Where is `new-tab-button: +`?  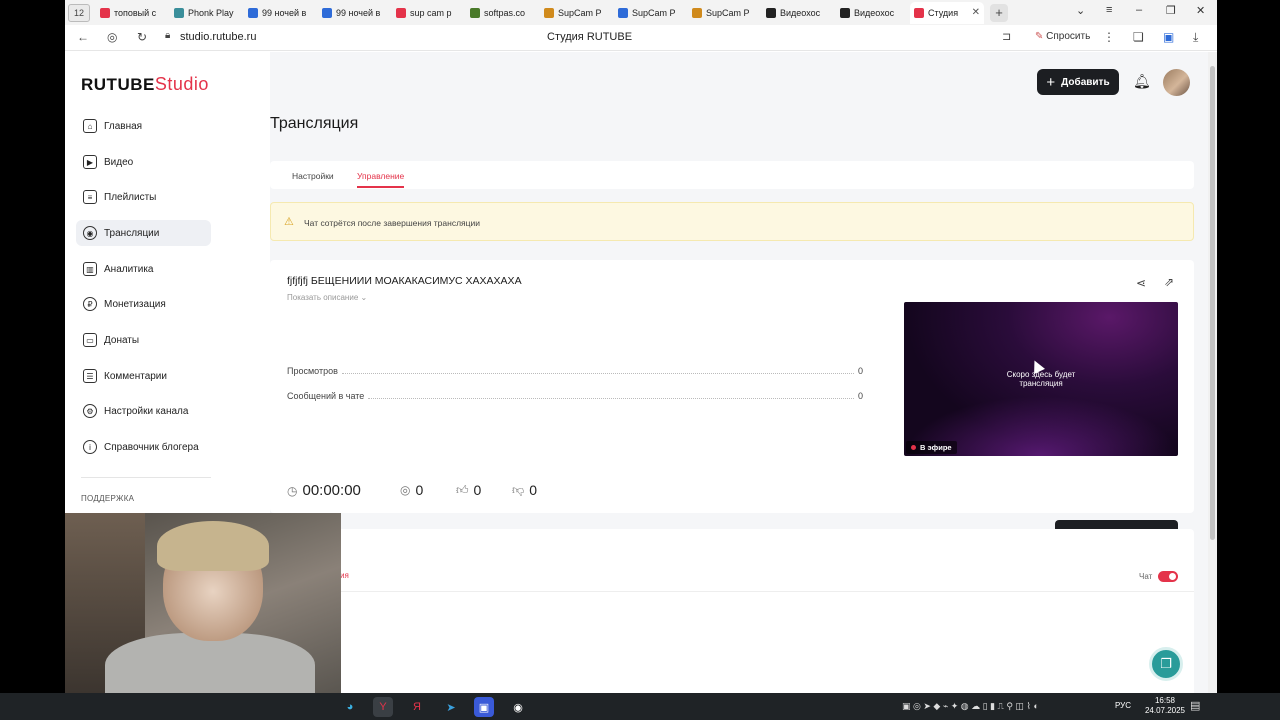 new-tab-button: + is located at coordinates (999, 12).